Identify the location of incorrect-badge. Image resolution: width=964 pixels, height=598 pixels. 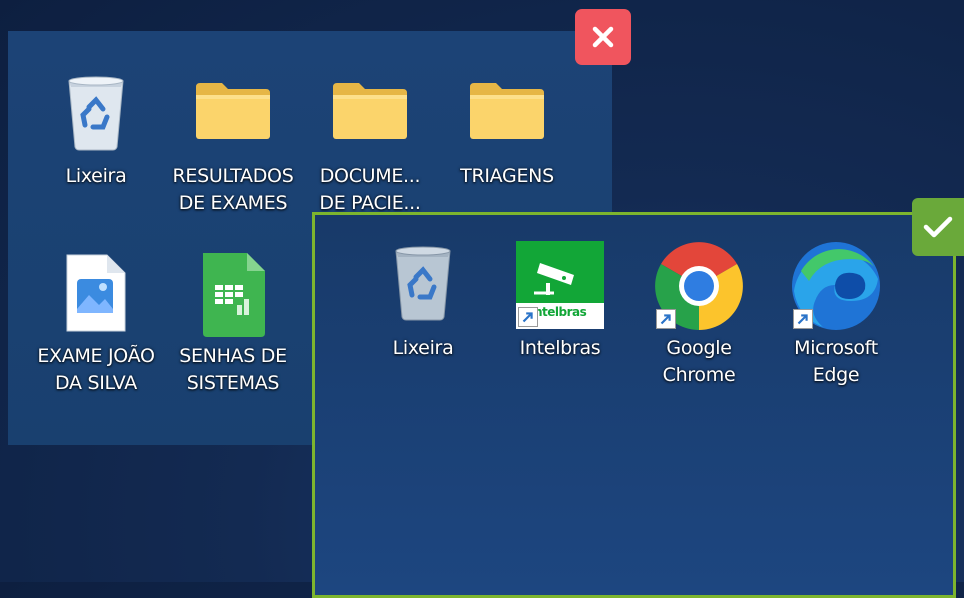
(603, 37).